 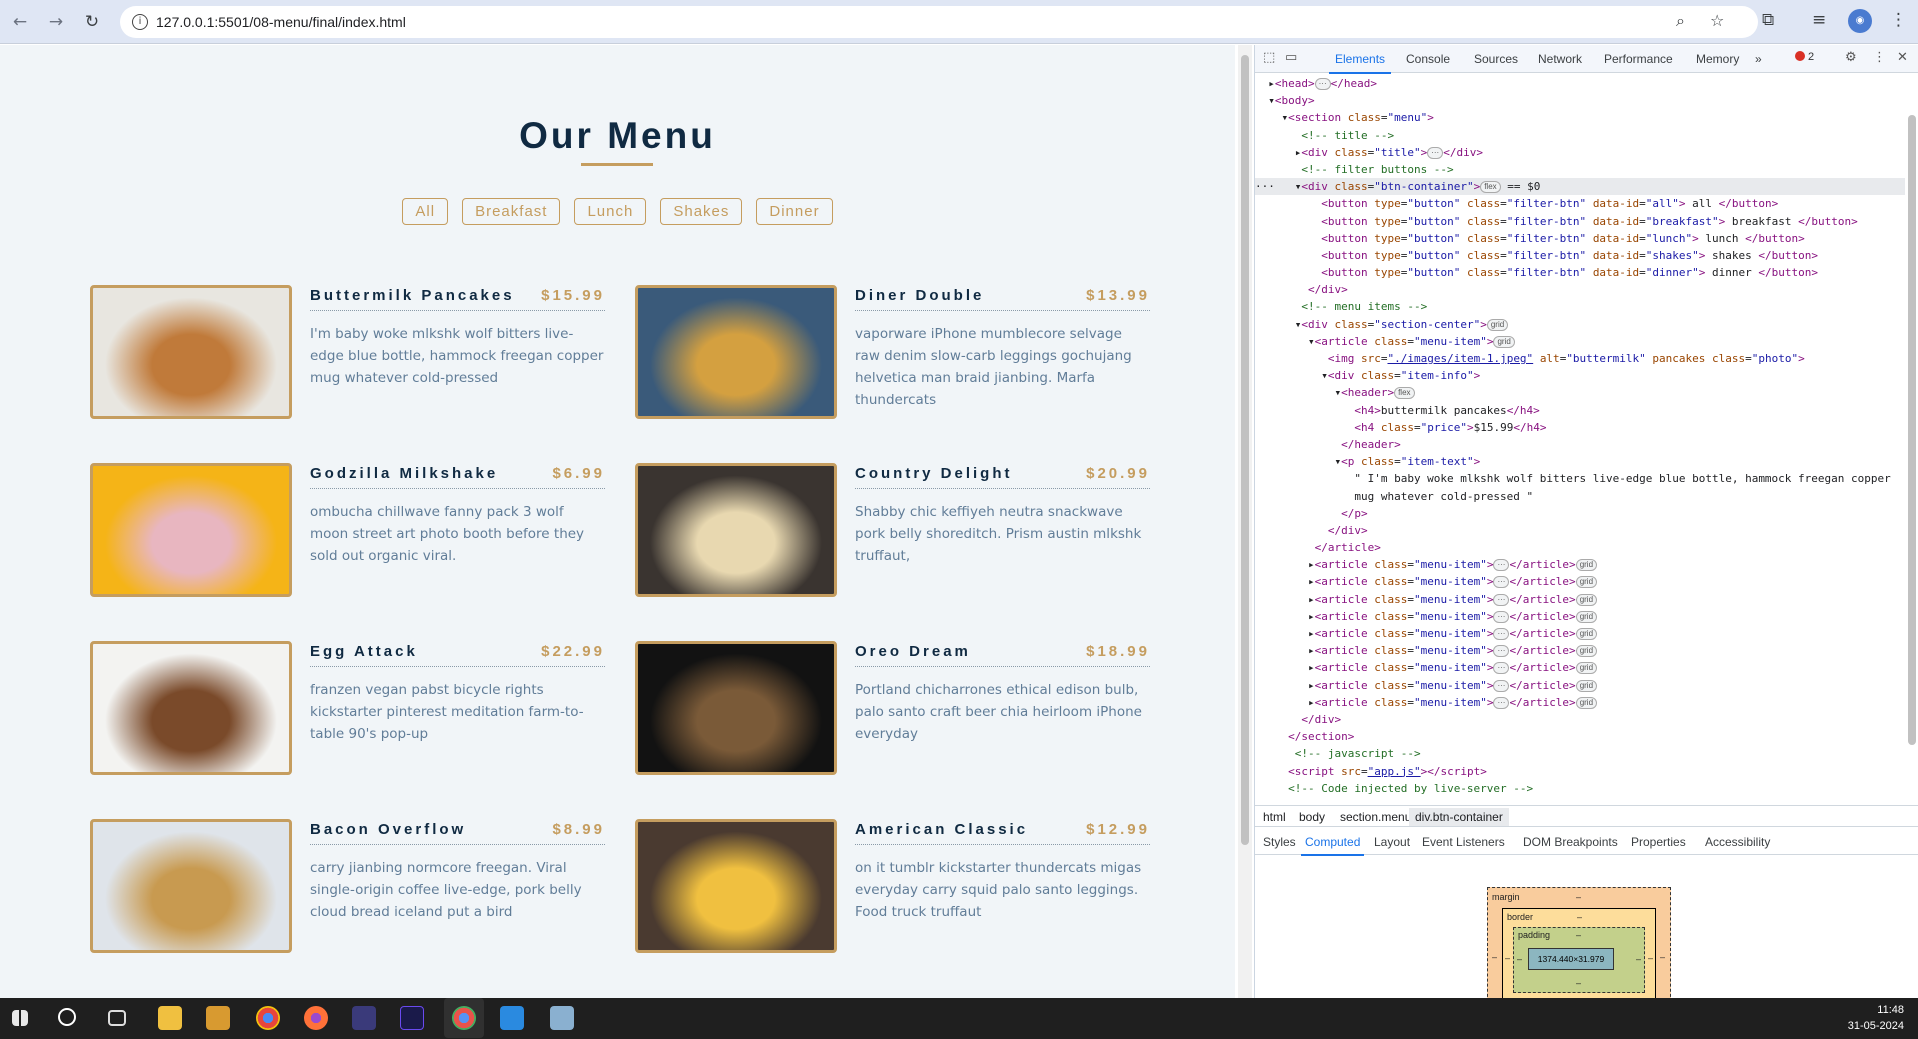 What do you see at coordinates (412, 1018) in the screenshot?
I see `intellij-icon` at bounding box center [412, 1018].